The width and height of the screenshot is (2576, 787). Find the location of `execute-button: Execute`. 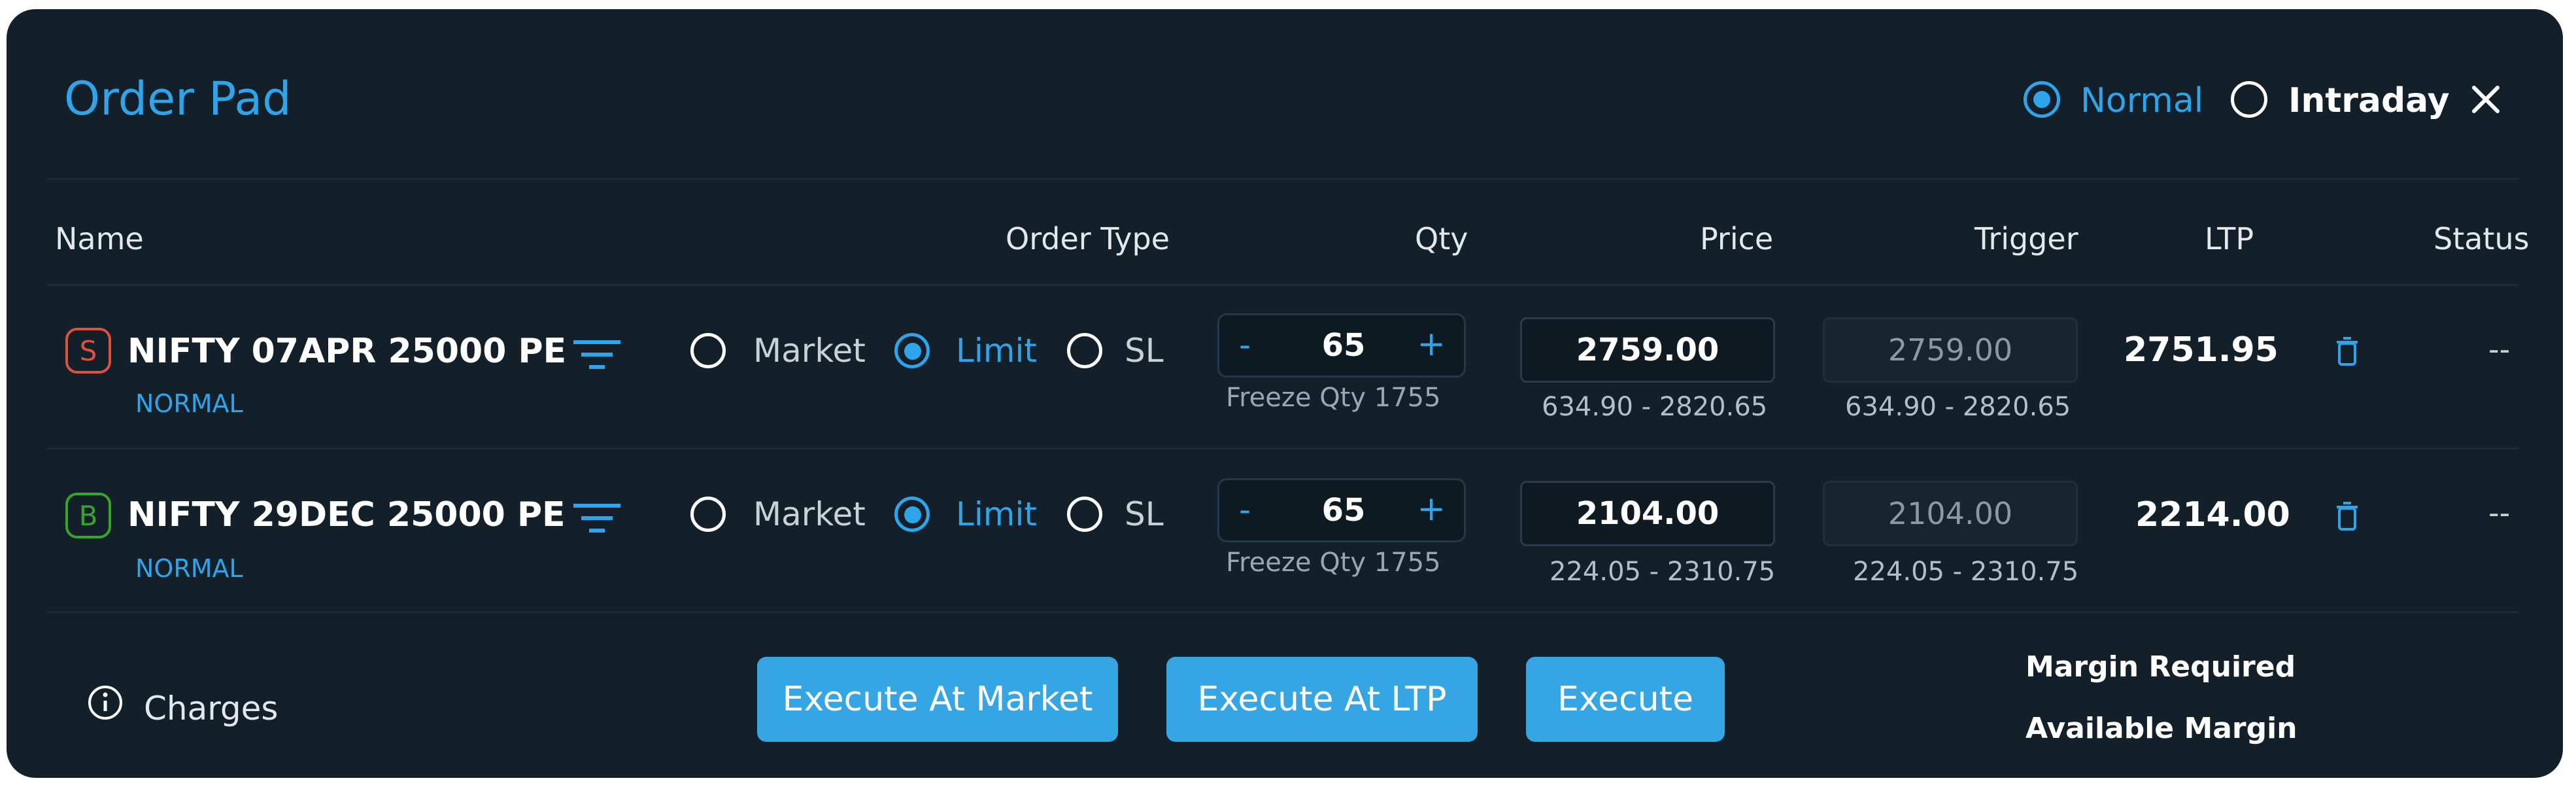

execute-button: Execute is located at coordinates (1625, 700).